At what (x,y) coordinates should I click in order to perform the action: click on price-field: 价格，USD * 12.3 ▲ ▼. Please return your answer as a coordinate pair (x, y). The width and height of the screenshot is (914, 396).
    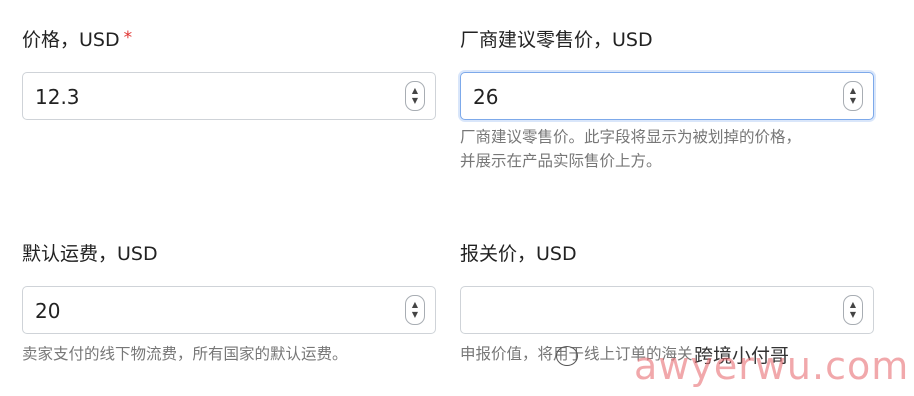
    Looking at the image, I should click on (229, 74).